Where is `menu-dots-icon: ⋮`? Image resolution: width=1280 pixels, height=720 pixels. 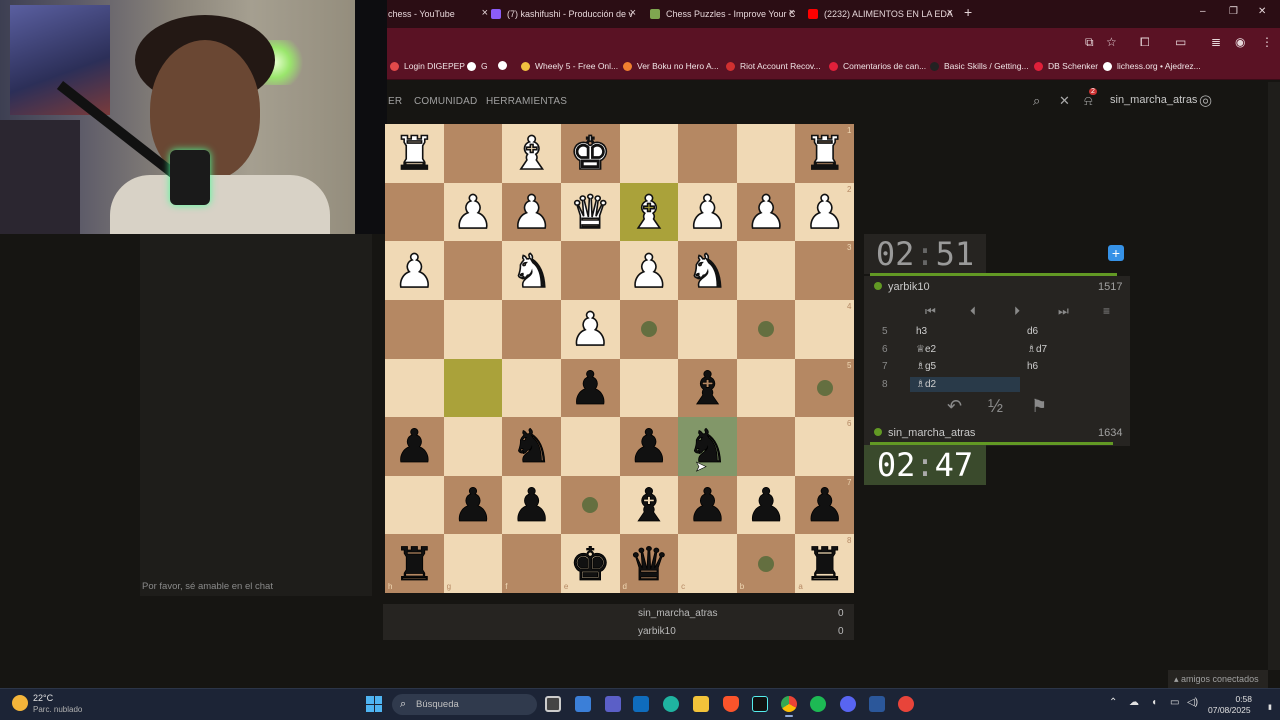
menu-dots-icon: ⋮ is located at coordinates (1267, 42).